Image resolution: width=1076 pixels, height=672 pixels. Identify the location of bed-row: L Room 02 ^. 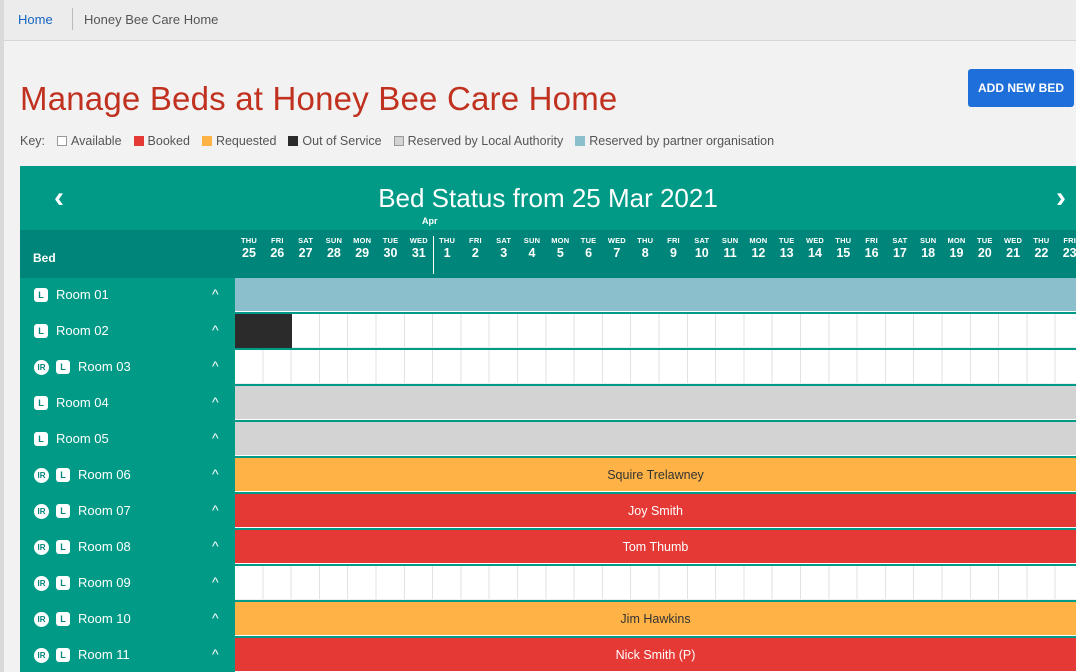
(548, 331).